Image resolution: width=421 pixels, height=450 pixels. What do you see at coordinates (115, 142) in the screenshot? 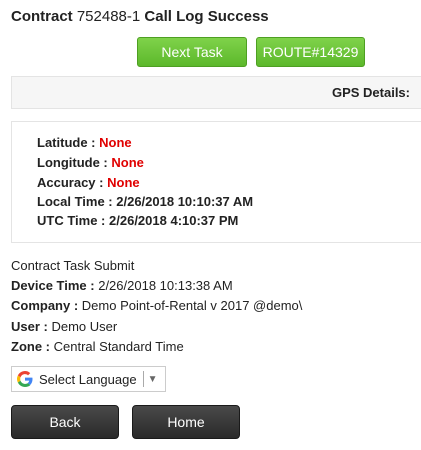
I see `latitude-value: None` at bounding box center [115, 142].